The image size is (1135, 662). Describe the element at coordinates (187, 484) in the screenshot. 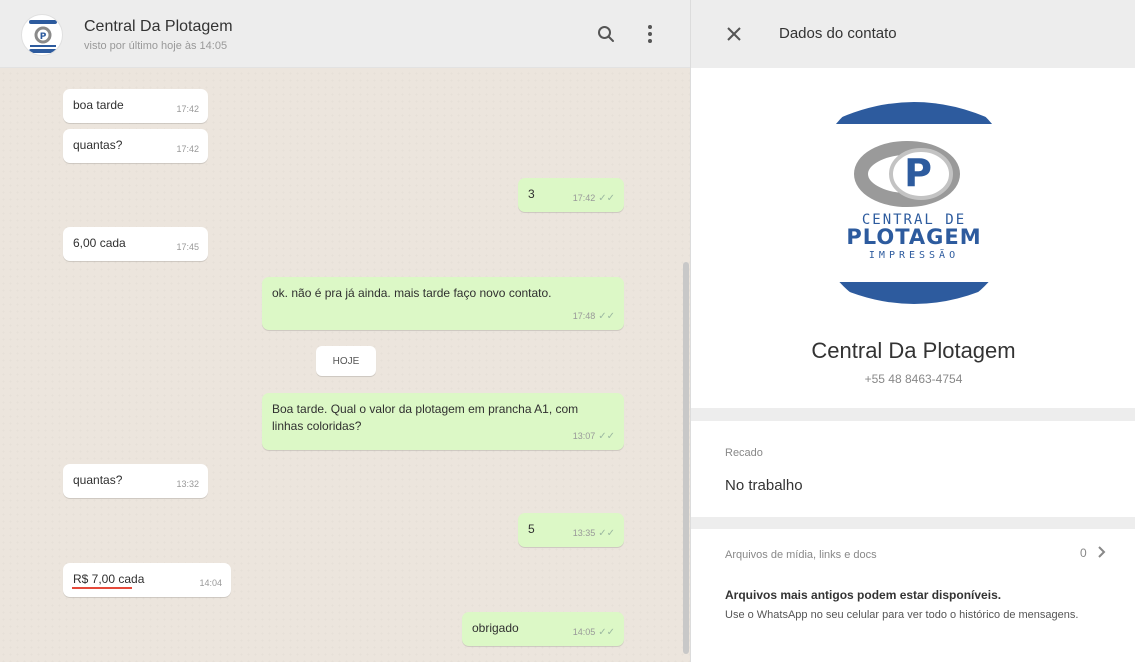

I see `message-time: 13:32` at that location.